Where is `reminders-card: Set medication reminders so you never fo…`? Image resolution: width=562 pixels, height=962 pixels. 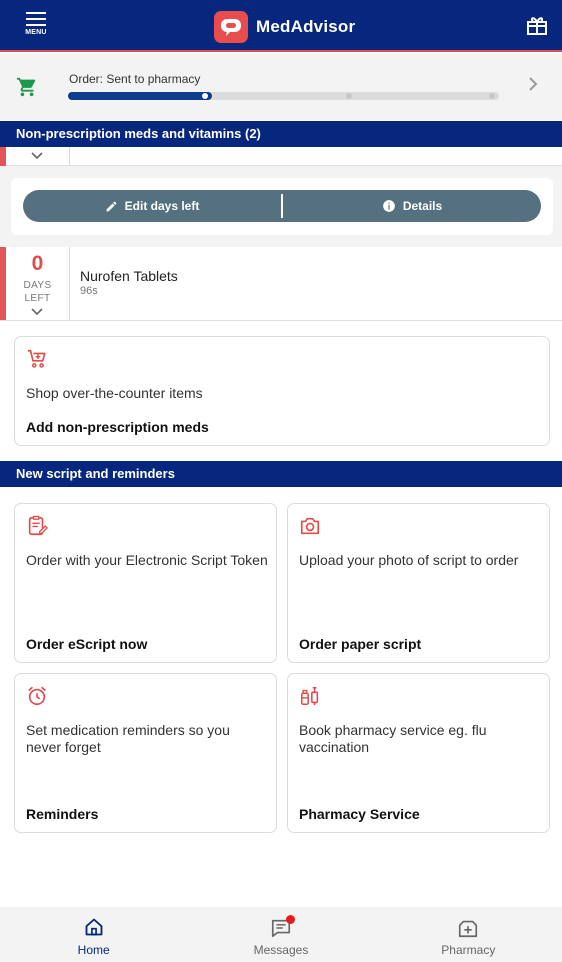
reminders-card: Set medication reminders so you never fo… is located at coordinates (145, 753).